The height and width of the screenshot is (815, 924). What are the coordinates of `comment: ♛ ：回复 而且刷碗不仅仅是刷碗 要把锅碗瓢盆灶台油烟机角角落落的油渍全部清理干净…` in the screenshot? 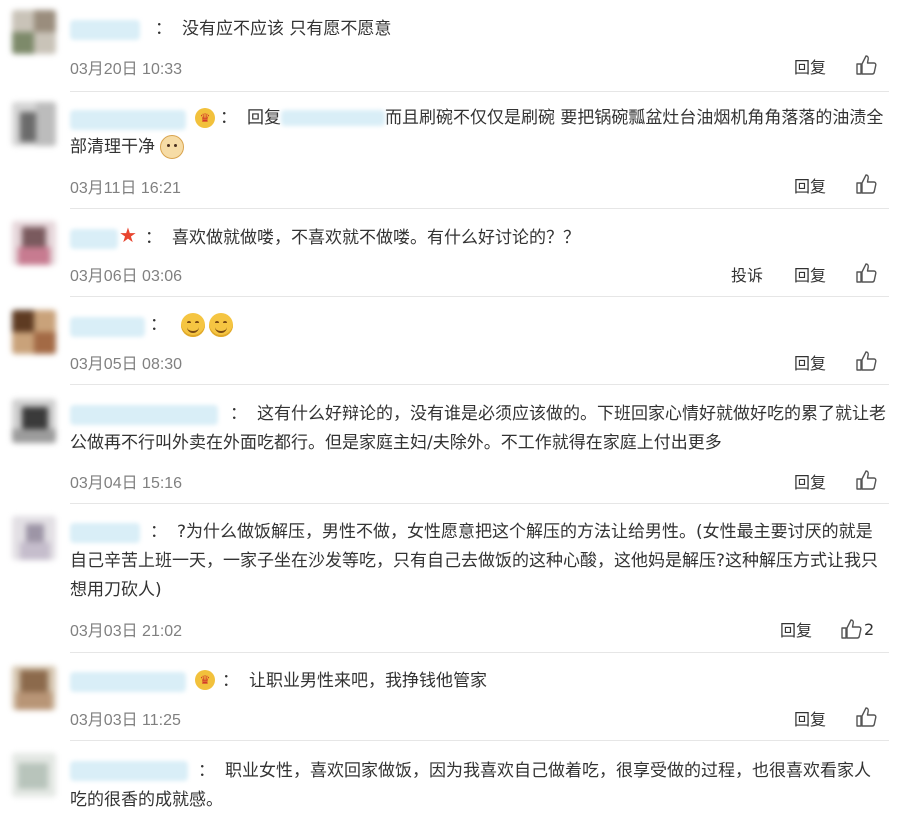 It's located at (462, 150).